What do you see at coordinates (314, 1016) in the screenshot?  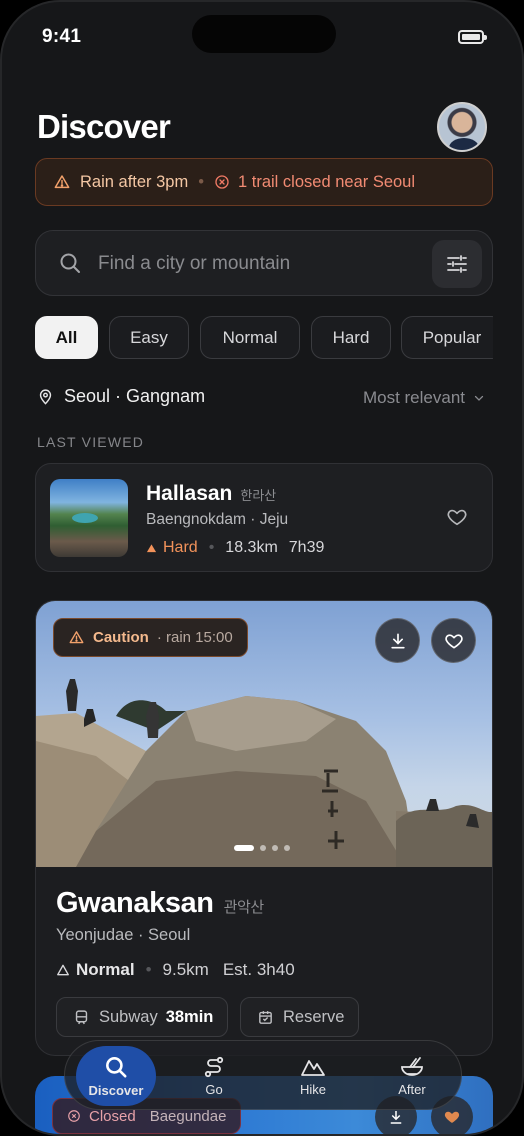 I see `reserve-label: Reserve` at bounding box center [314, 1016].